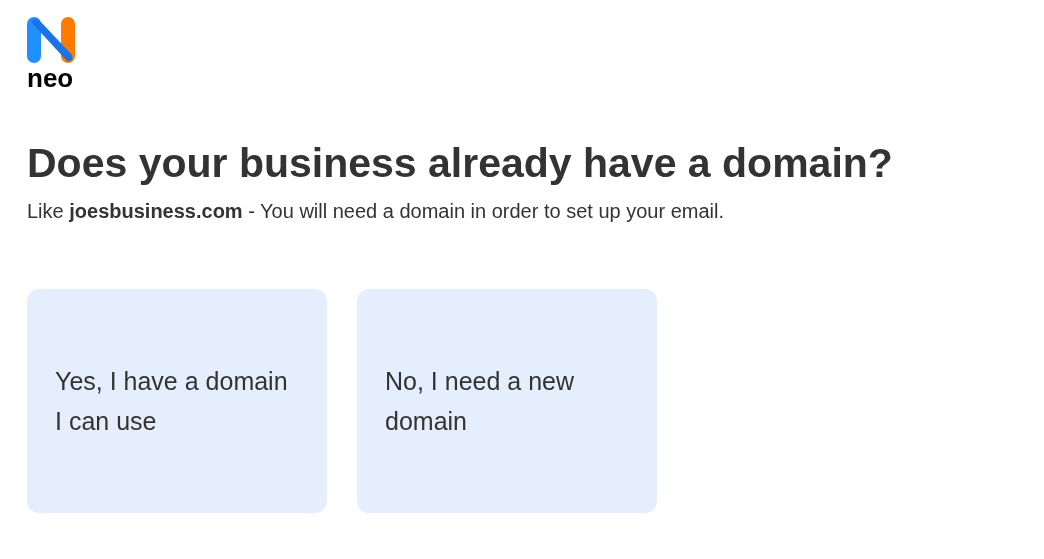  Describe the element at coordinates (50, 78) in the screenshot. I see `logo-text: neo` at that location.